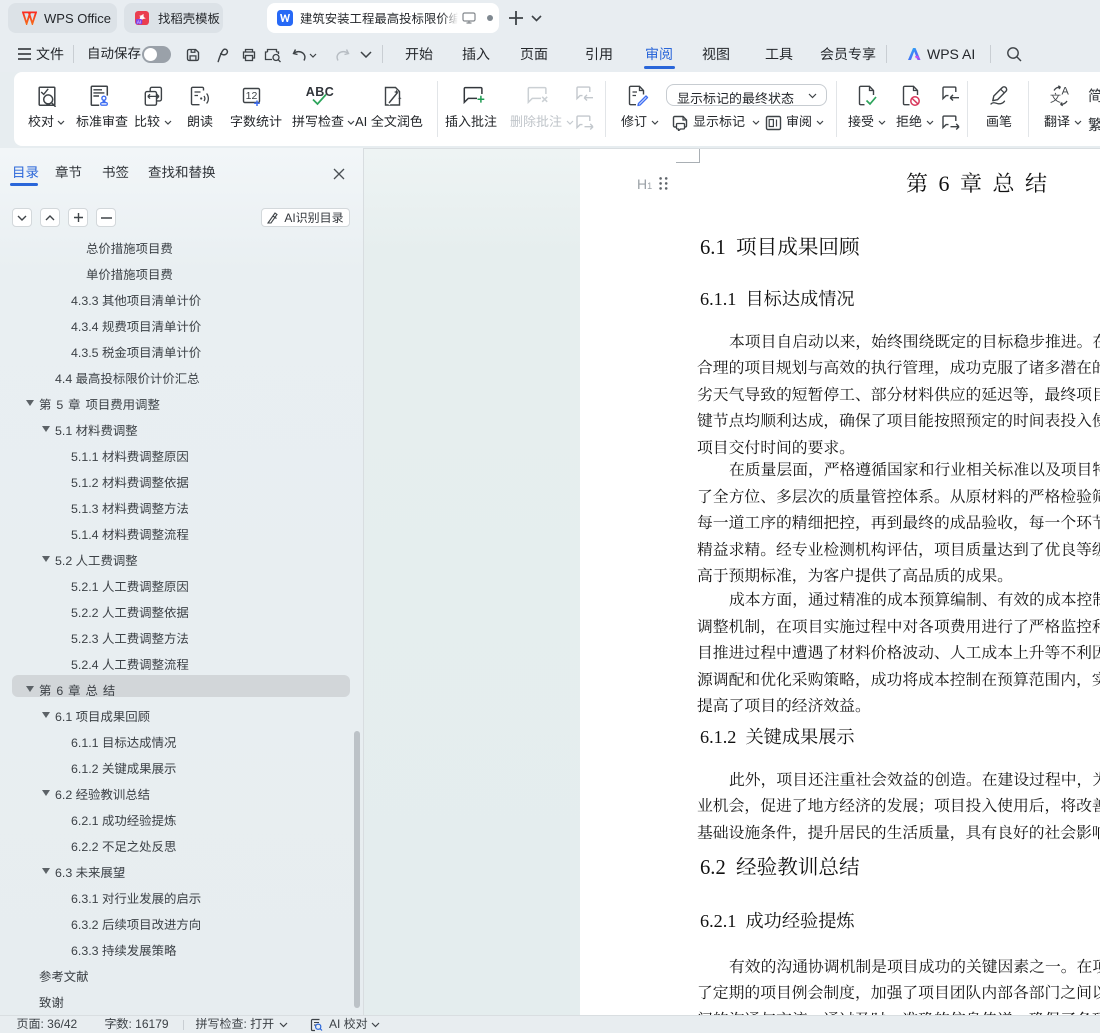  What do you see at coordinates (252, 96) in the screenshot?
I see `svg-text: 12` at bounding box center [252, 96].